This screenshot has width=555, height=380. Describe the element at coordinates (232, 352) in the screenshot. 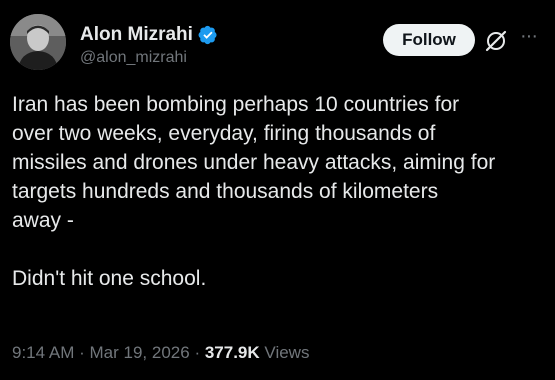

I see `views-count: 377.9K` at that location.